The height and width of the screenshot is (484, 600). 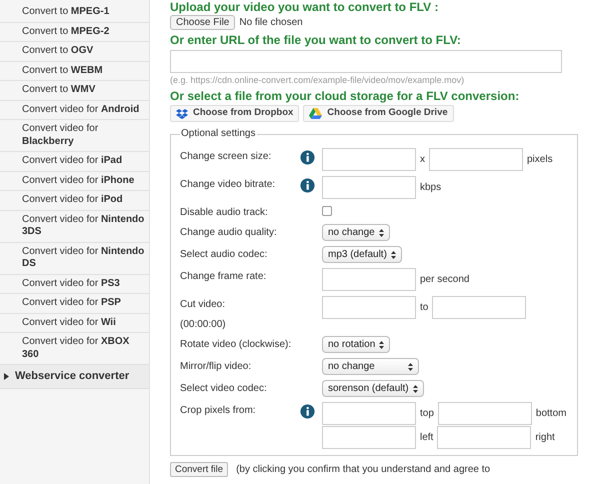 What do you see at coordinates (218, 410) in the screenshot?
I see `setting-label: Crop pixels from:` at bounding box center [218, 410].